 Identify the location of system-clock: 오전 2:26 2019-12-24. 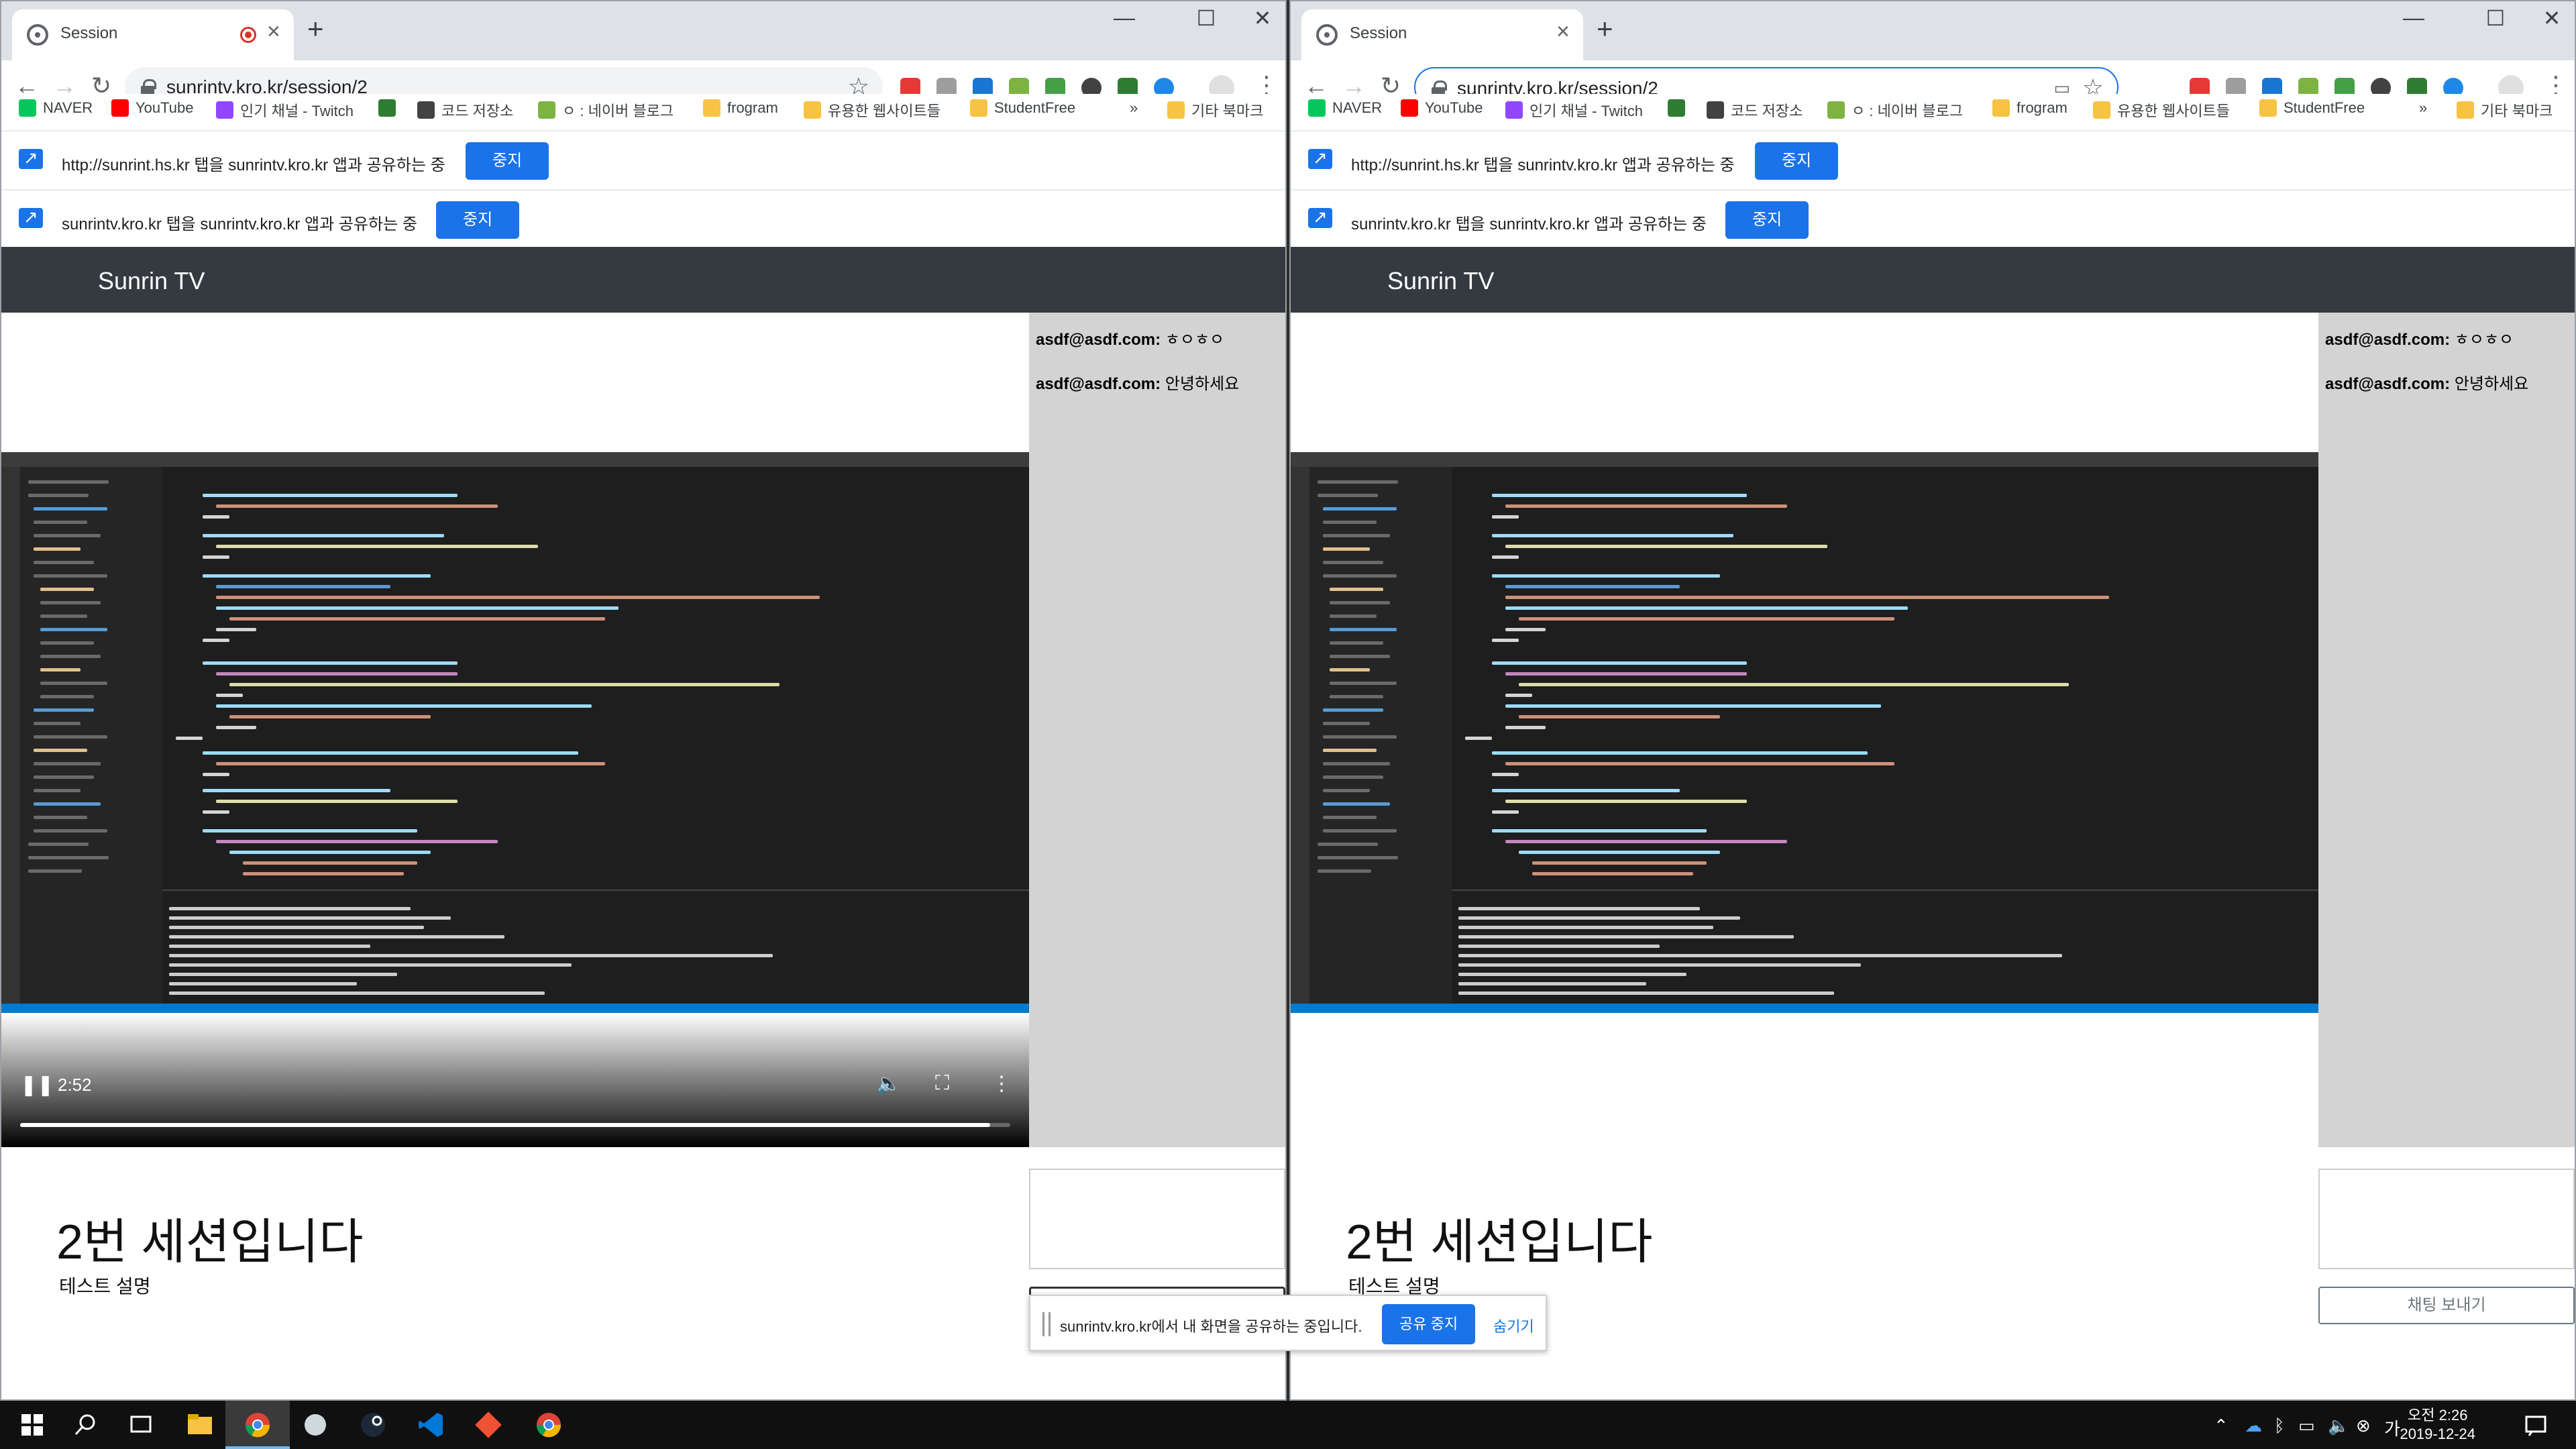
(2437, 1425).